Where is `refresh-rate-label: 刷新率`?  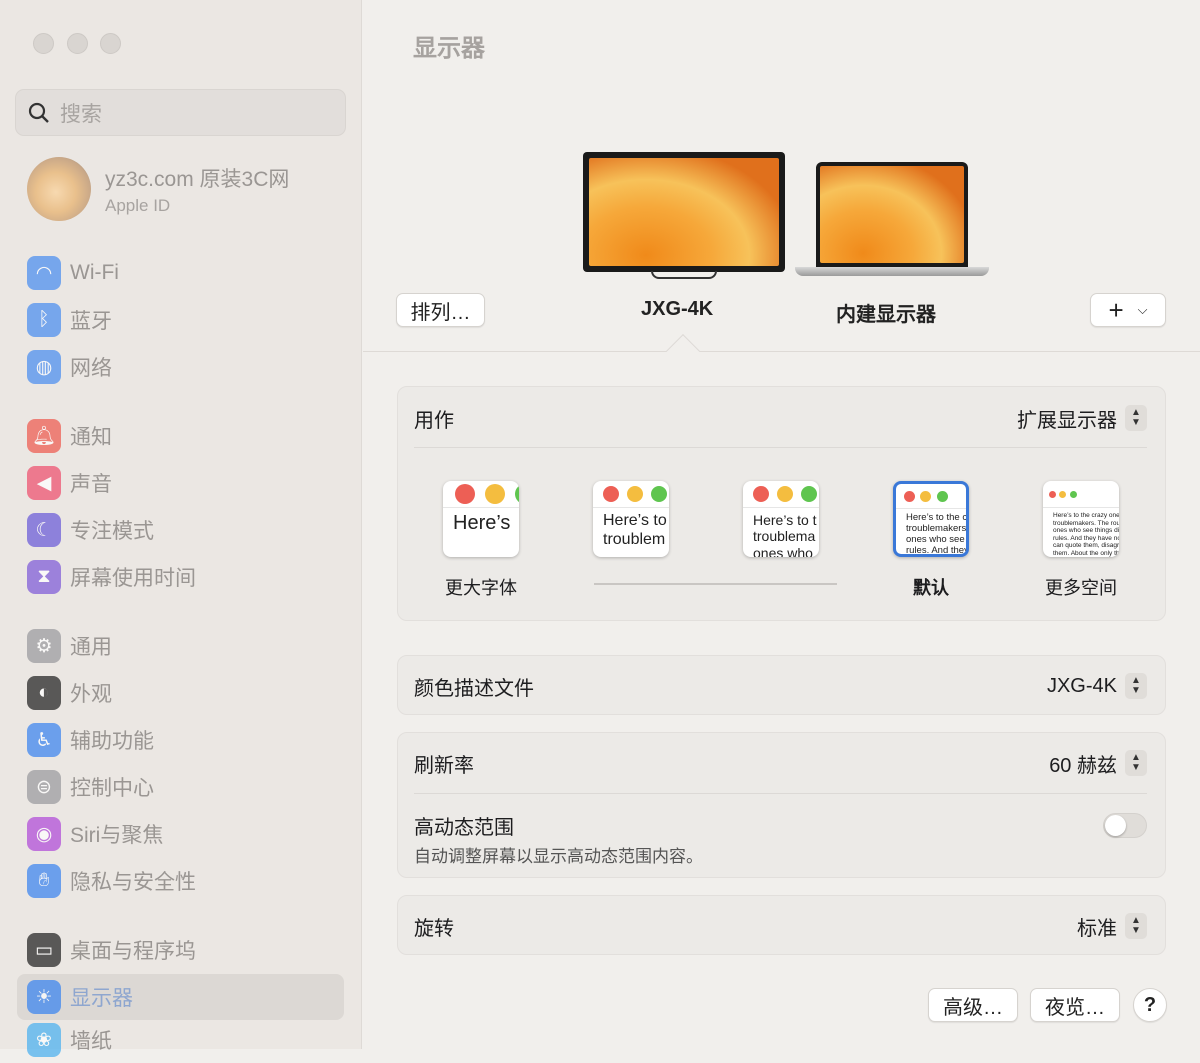
refresh-rate-label: 刷新率 is located at coordinates (444, 765).